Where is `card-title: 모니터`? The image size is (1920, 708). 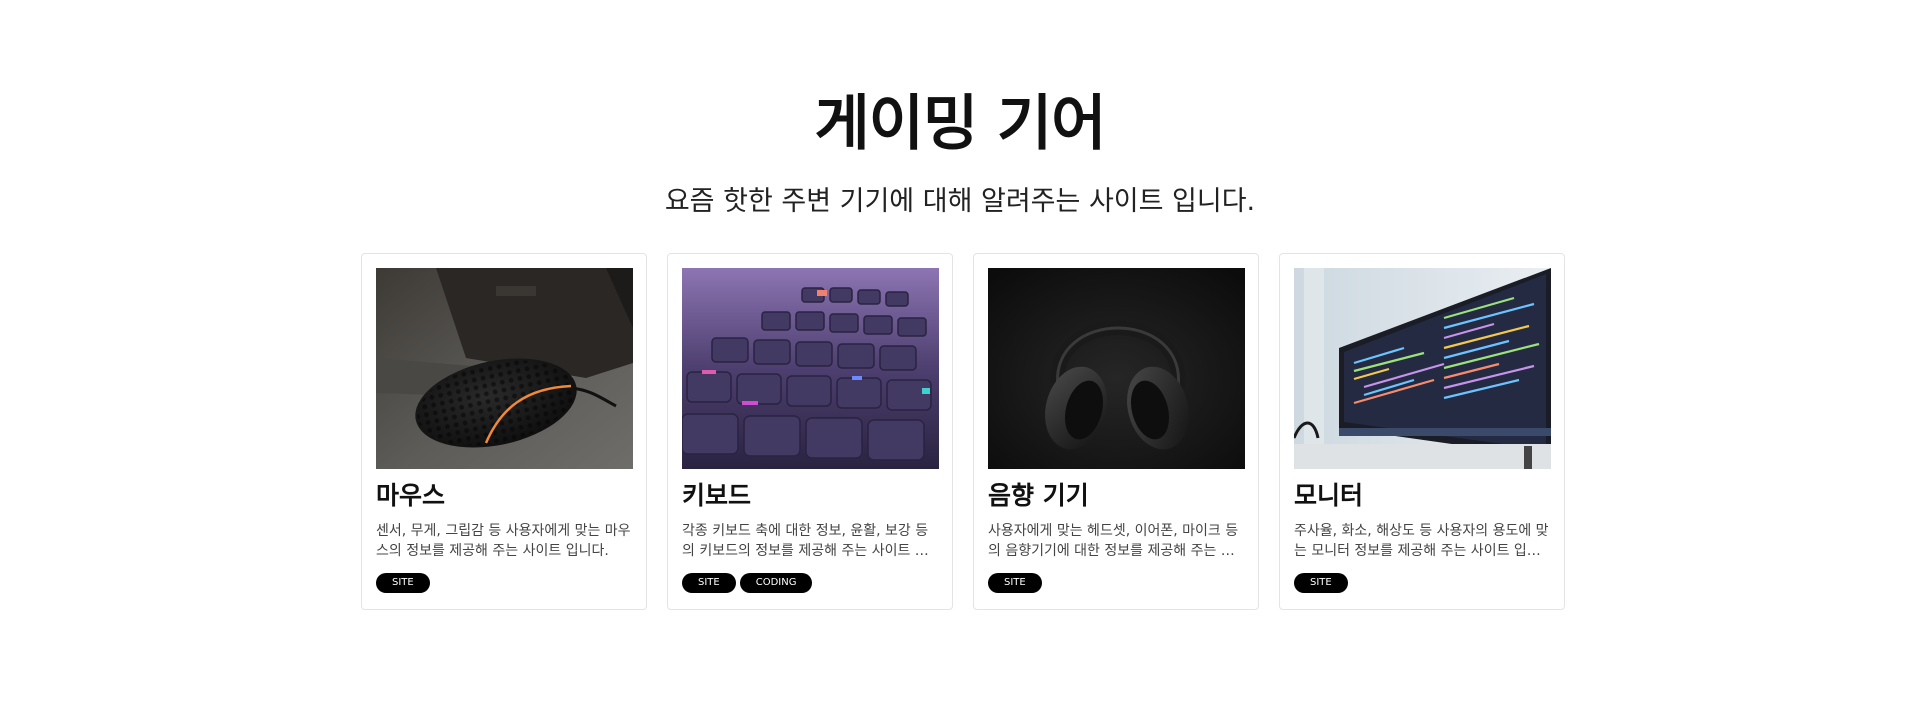 card-title: 모니터 is located at coordinates (1329, 495).